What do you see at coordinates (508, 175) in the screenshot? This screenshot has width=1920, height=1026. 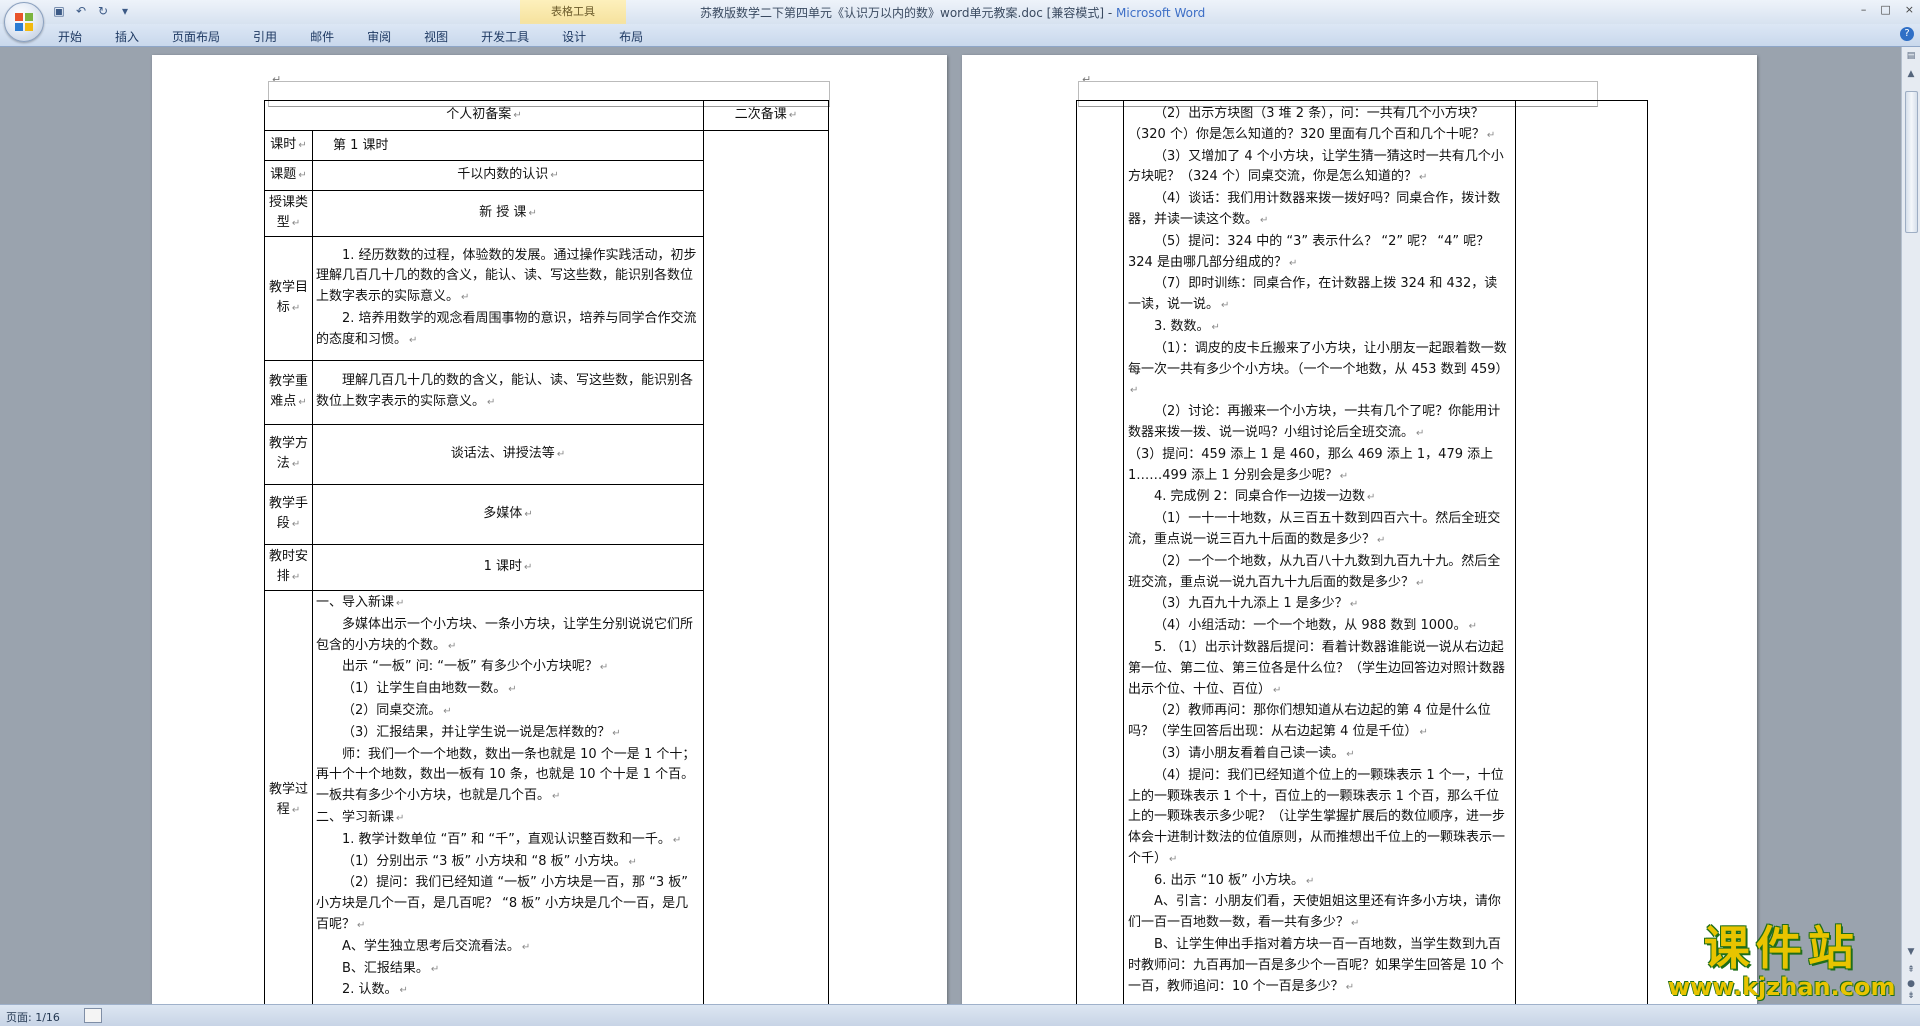 I see `cell-topic: 千以内数的认识 ↵` at bounding box center [508, 175].